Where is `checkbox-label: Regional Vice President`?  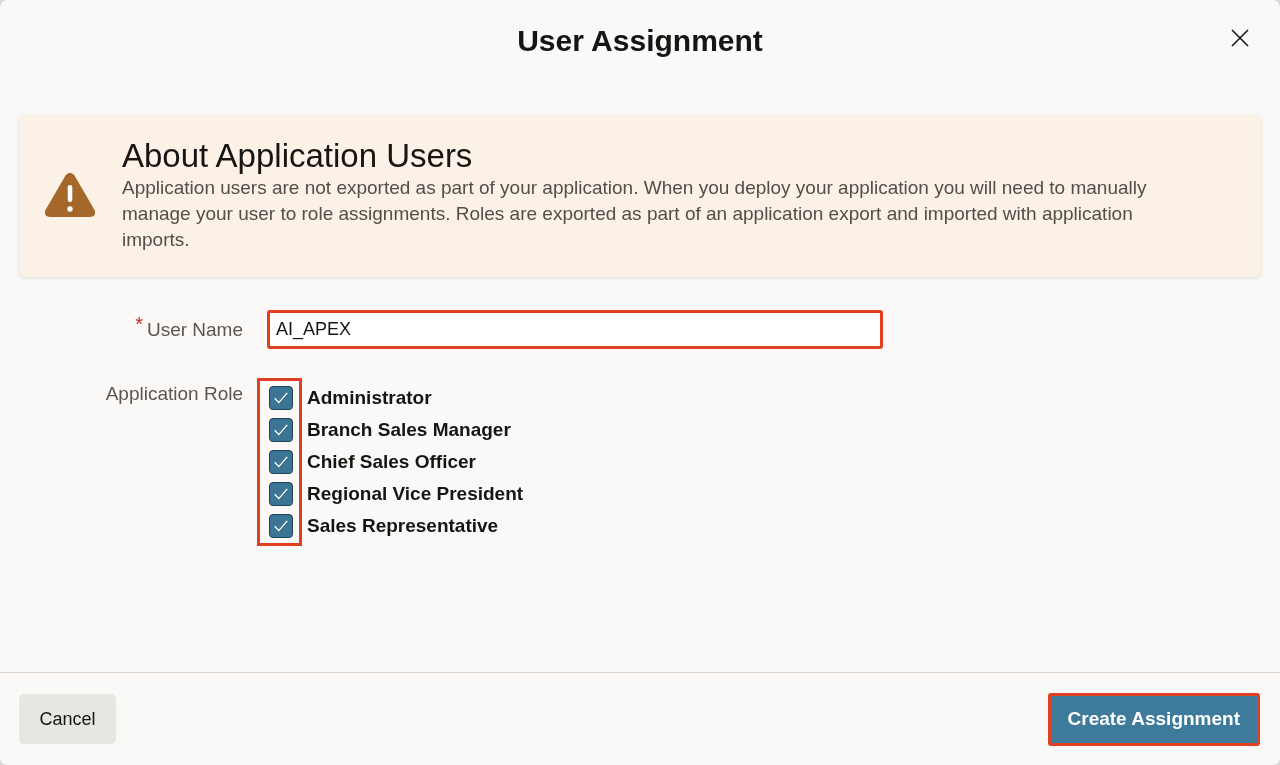 checkbox-label: Regional Vice President is located at coordinates (415, 494).